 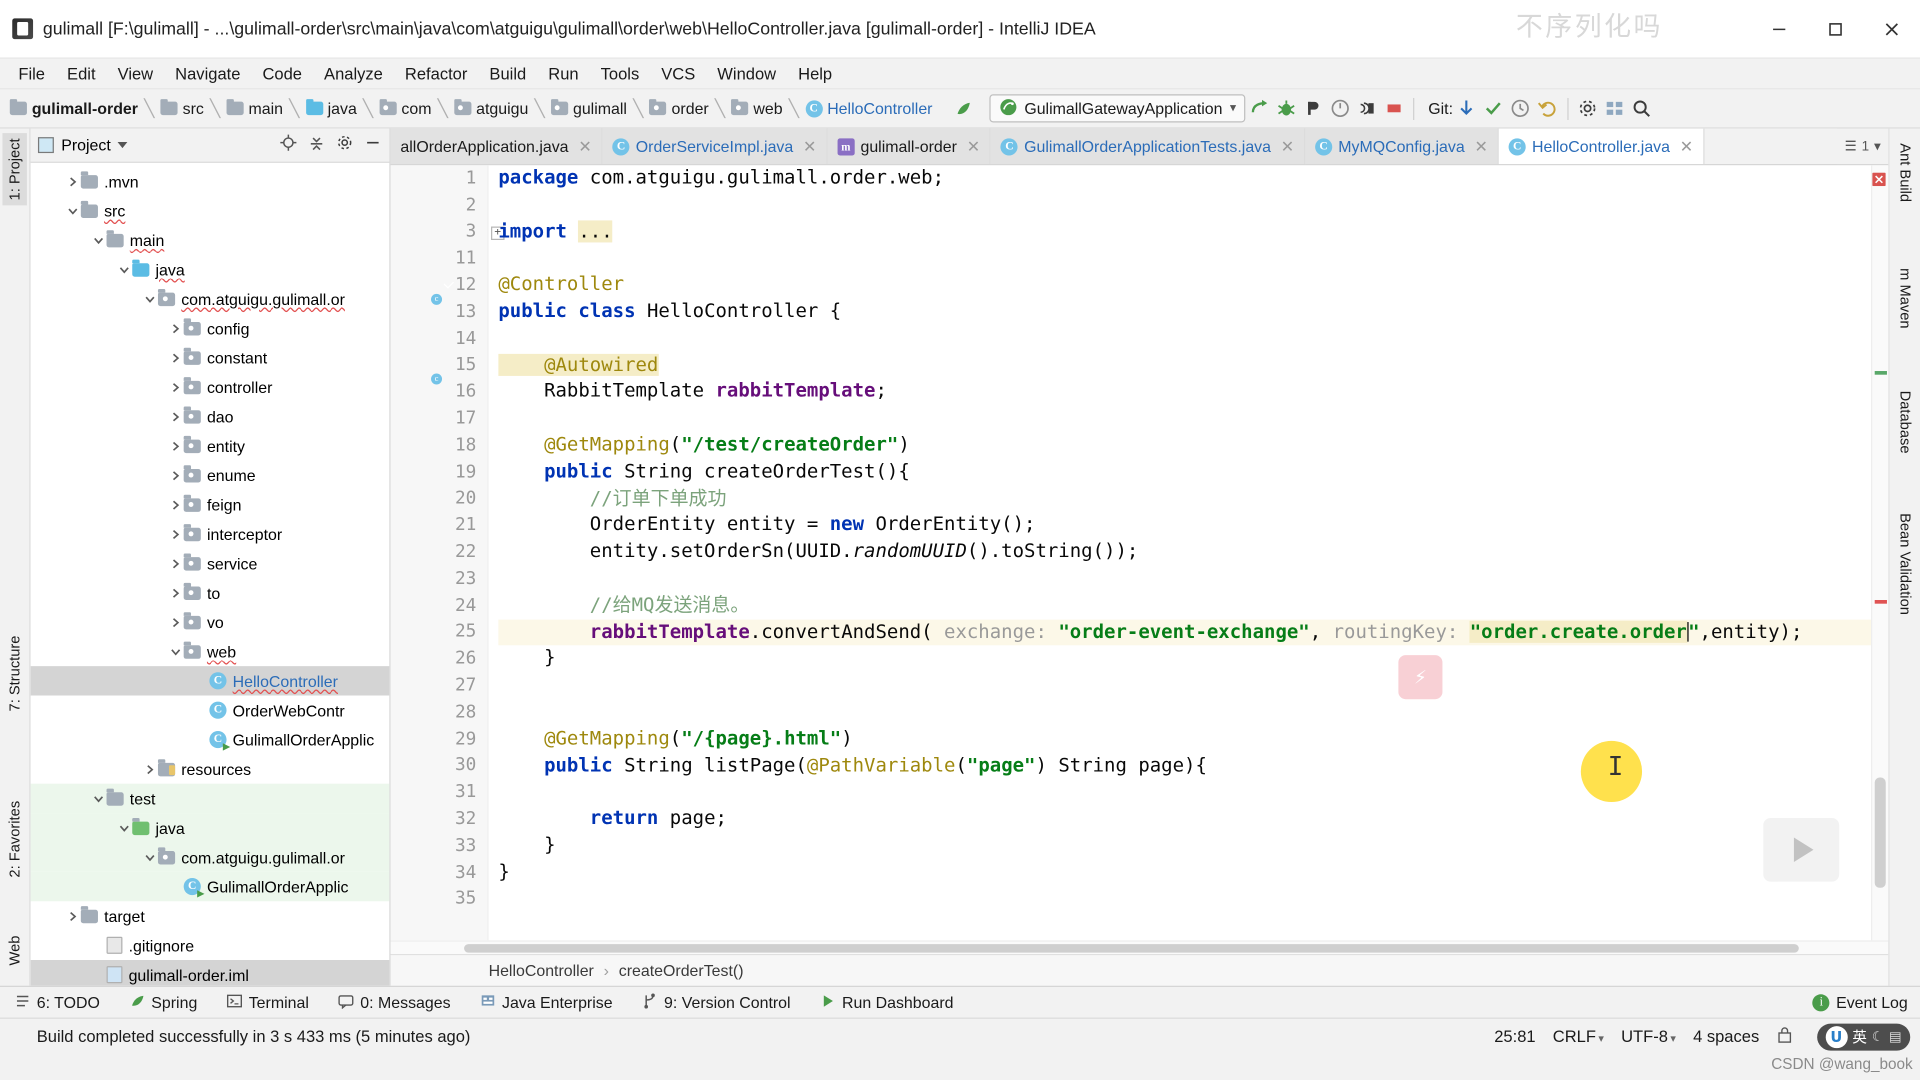 What do you see at coordinates (81, 73) in the screenshot?
I see `menu-item-edit: Edit` at bounding box center [81, 73].